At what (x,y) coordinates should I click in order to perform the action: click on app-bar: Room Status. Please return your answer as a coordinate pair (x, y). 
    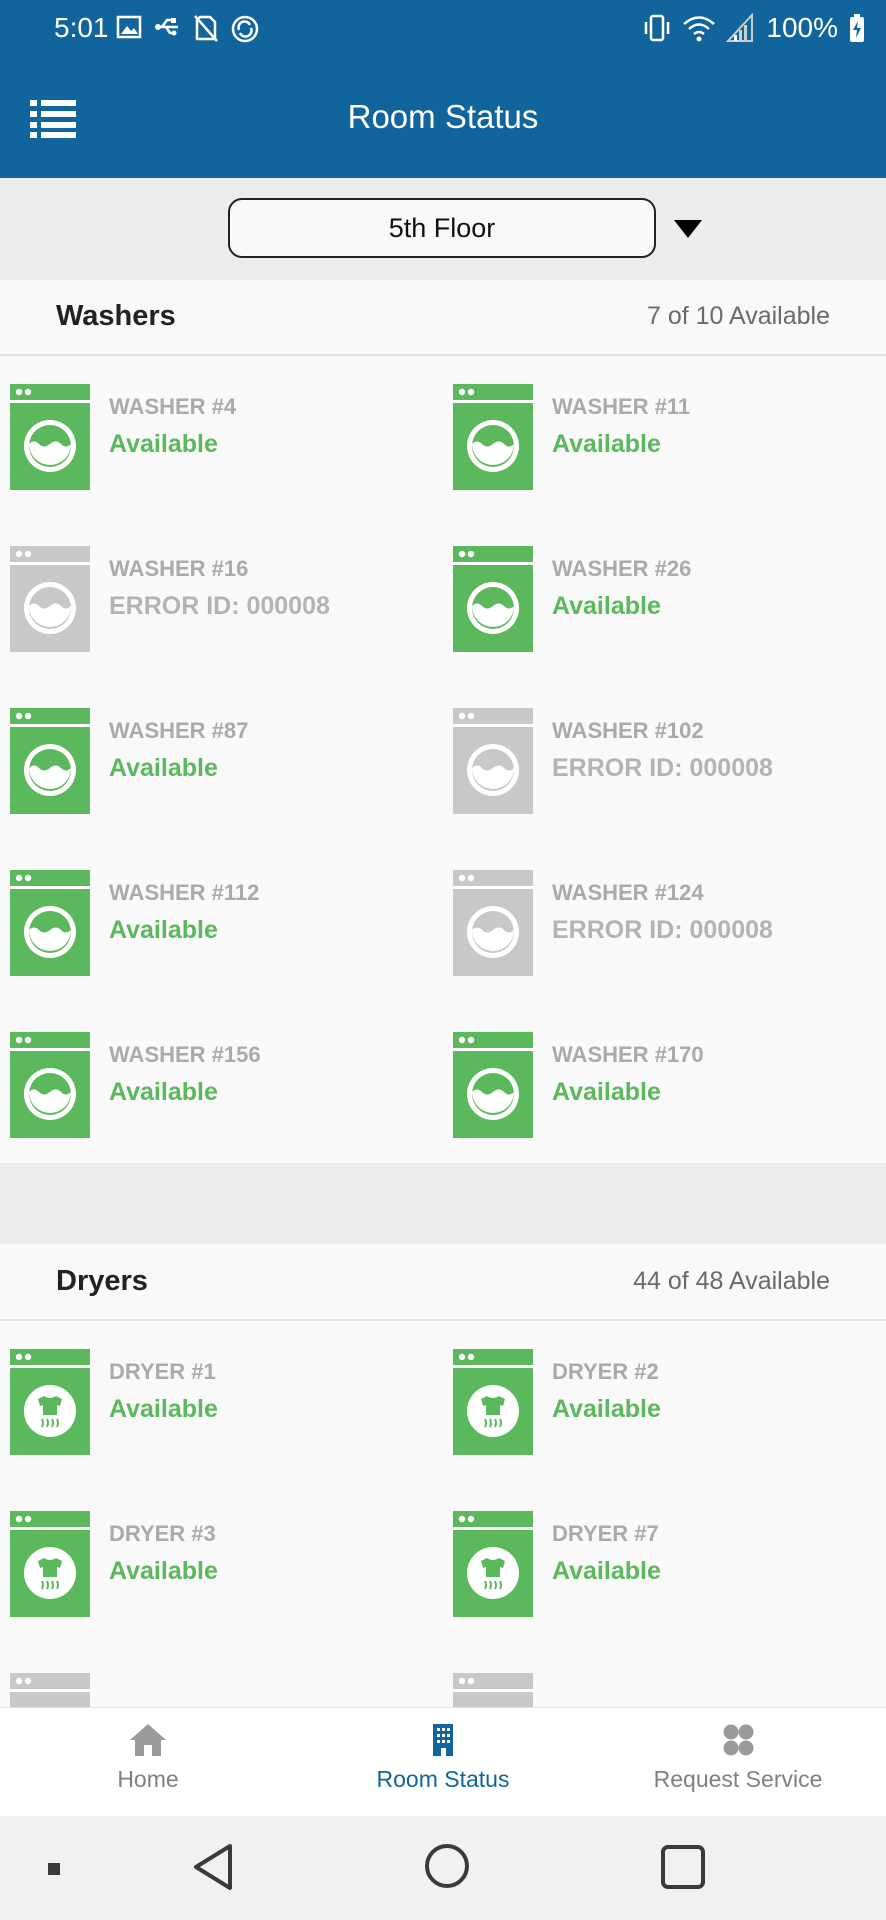
    Looking at the image, I should click on (443, 118).